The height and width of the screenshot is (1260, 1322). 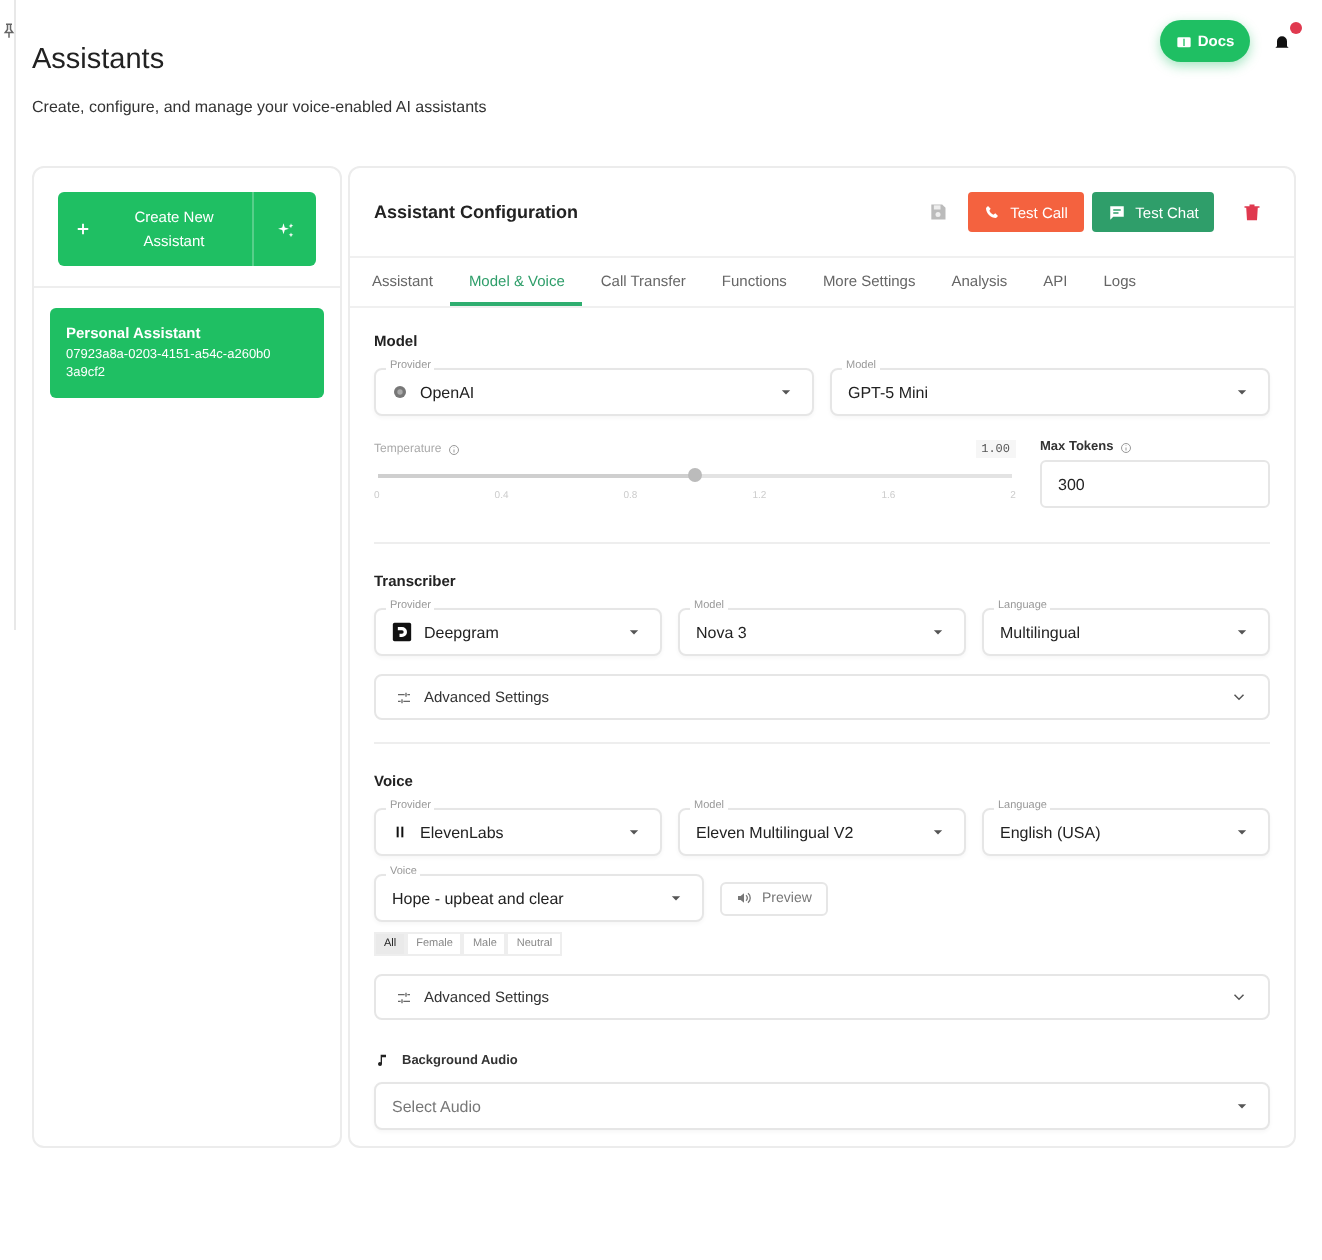 I want to click on chat-icon, so click(x=1116, y=212).